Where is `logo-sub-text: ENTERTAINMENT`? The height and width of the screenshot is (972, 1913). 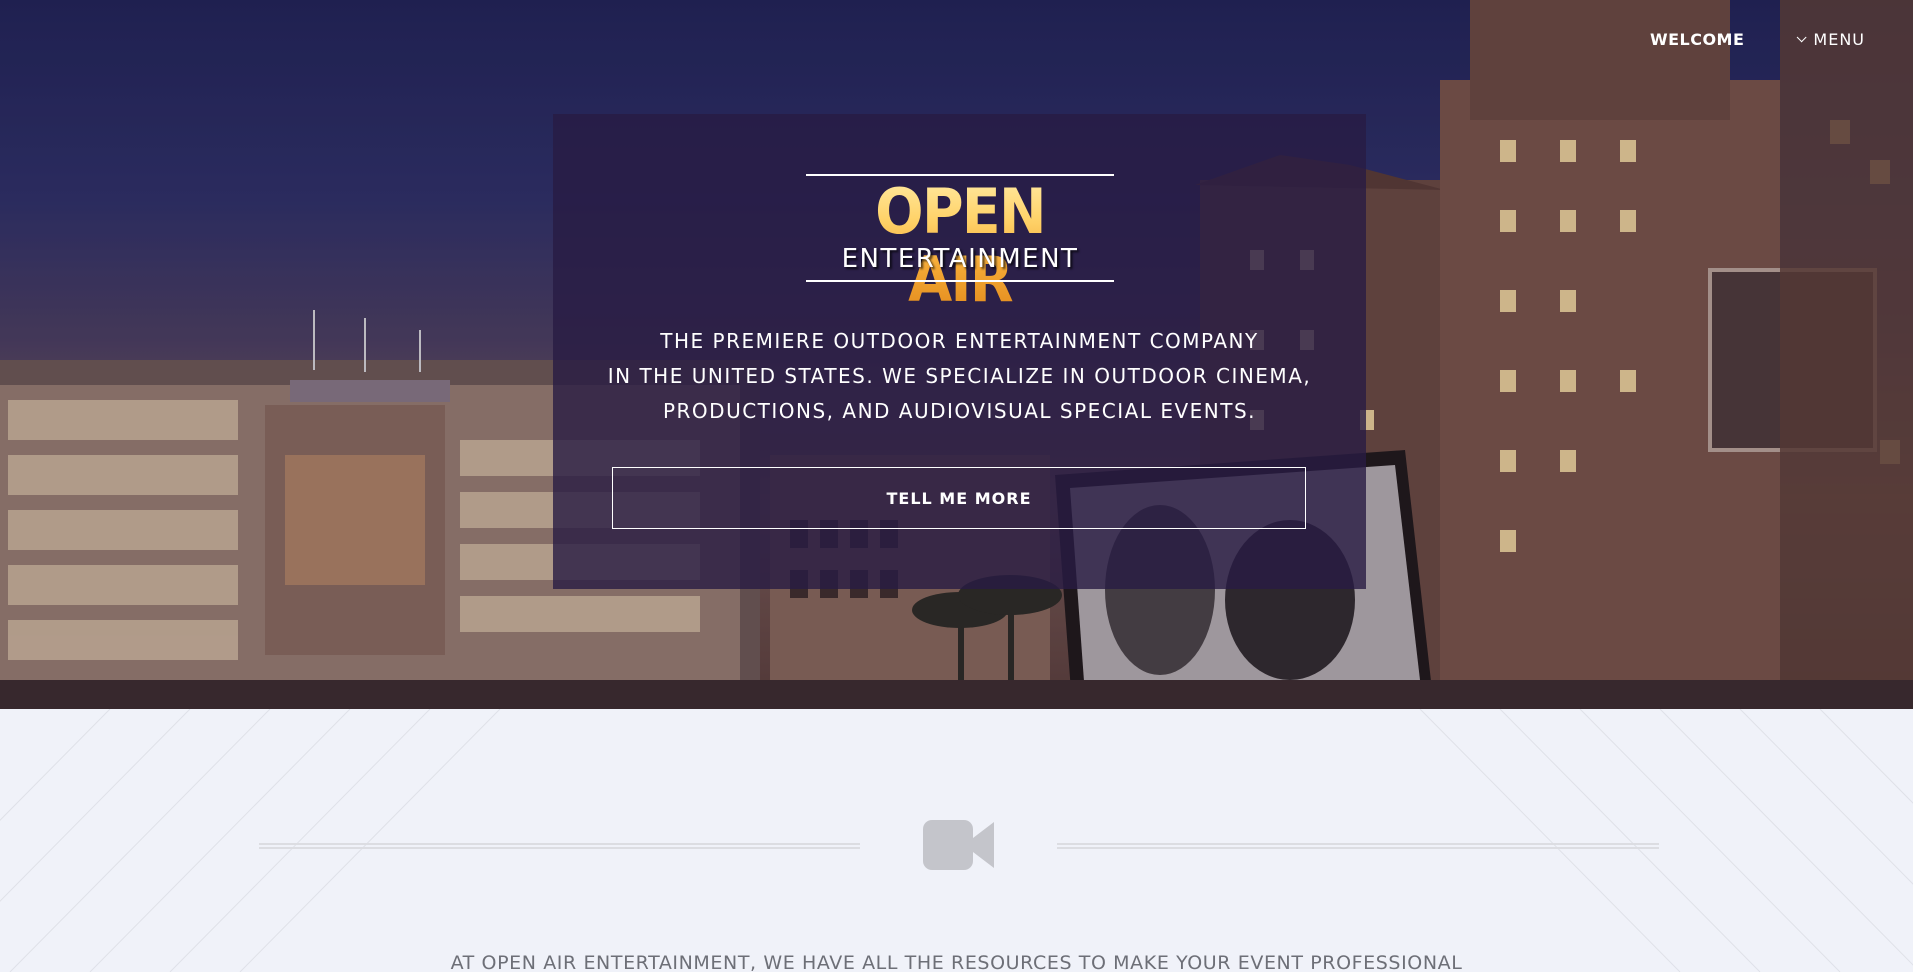 logo-sub-text: ENTERTAINMENT is located at coordinates (960, 259).